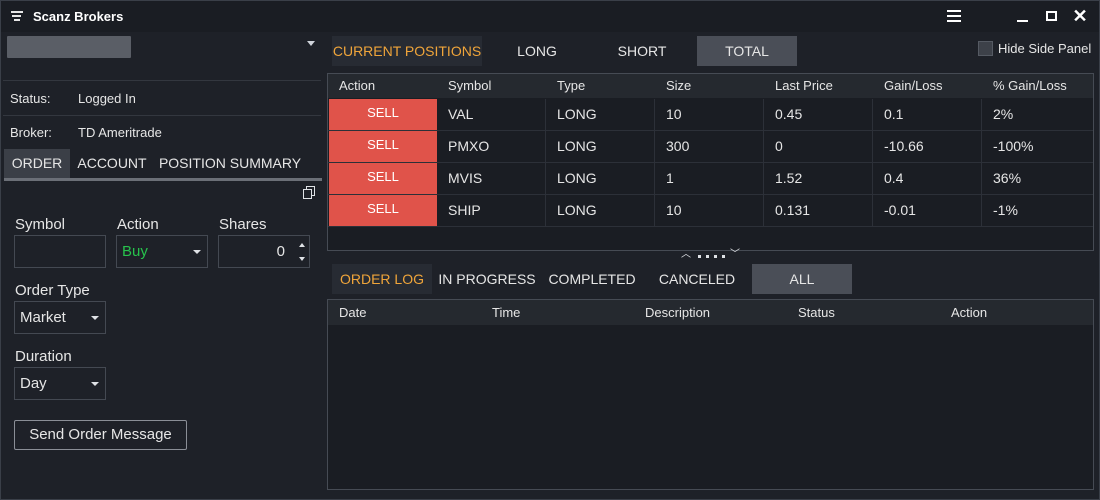 Image resolution: width=1100 pixels, height=500 pixels. What do you see at coordinates (487, 279) in the screenshot?
I see `tab-in-progress: IN PROGRESS` at bounding box center [487, 279].